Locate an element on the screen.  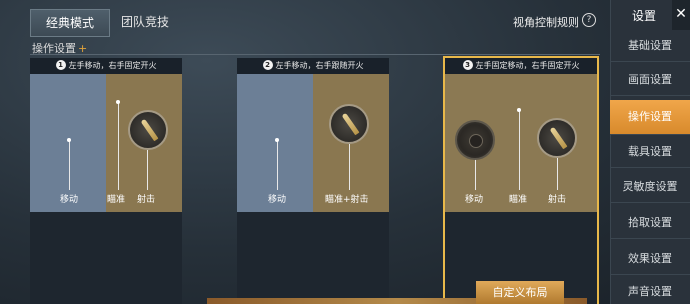
view-control-rules-link: 视角控制规则 is located at coordinates (546, 22).